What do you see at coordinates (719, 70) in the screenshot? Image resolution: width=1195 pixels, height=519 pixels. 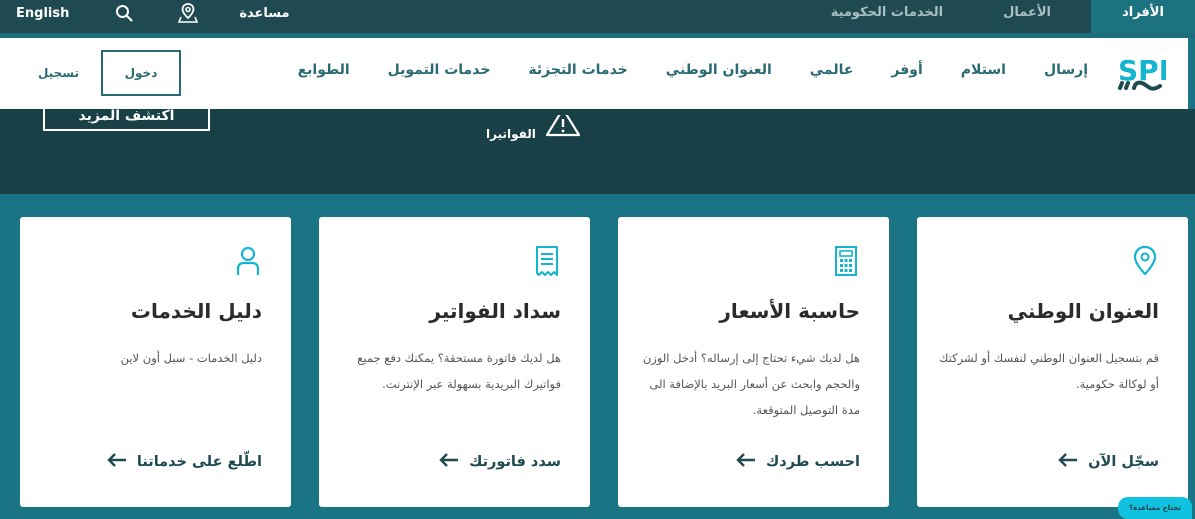 I see `nav-item-national-address: العنوان الوطني` at bounding box center [719, 70].